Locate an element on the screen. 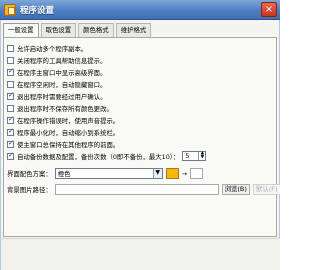 This screenshot has height=270, width=320. default-button: 默认(F) is located at coordinates (266, 189).